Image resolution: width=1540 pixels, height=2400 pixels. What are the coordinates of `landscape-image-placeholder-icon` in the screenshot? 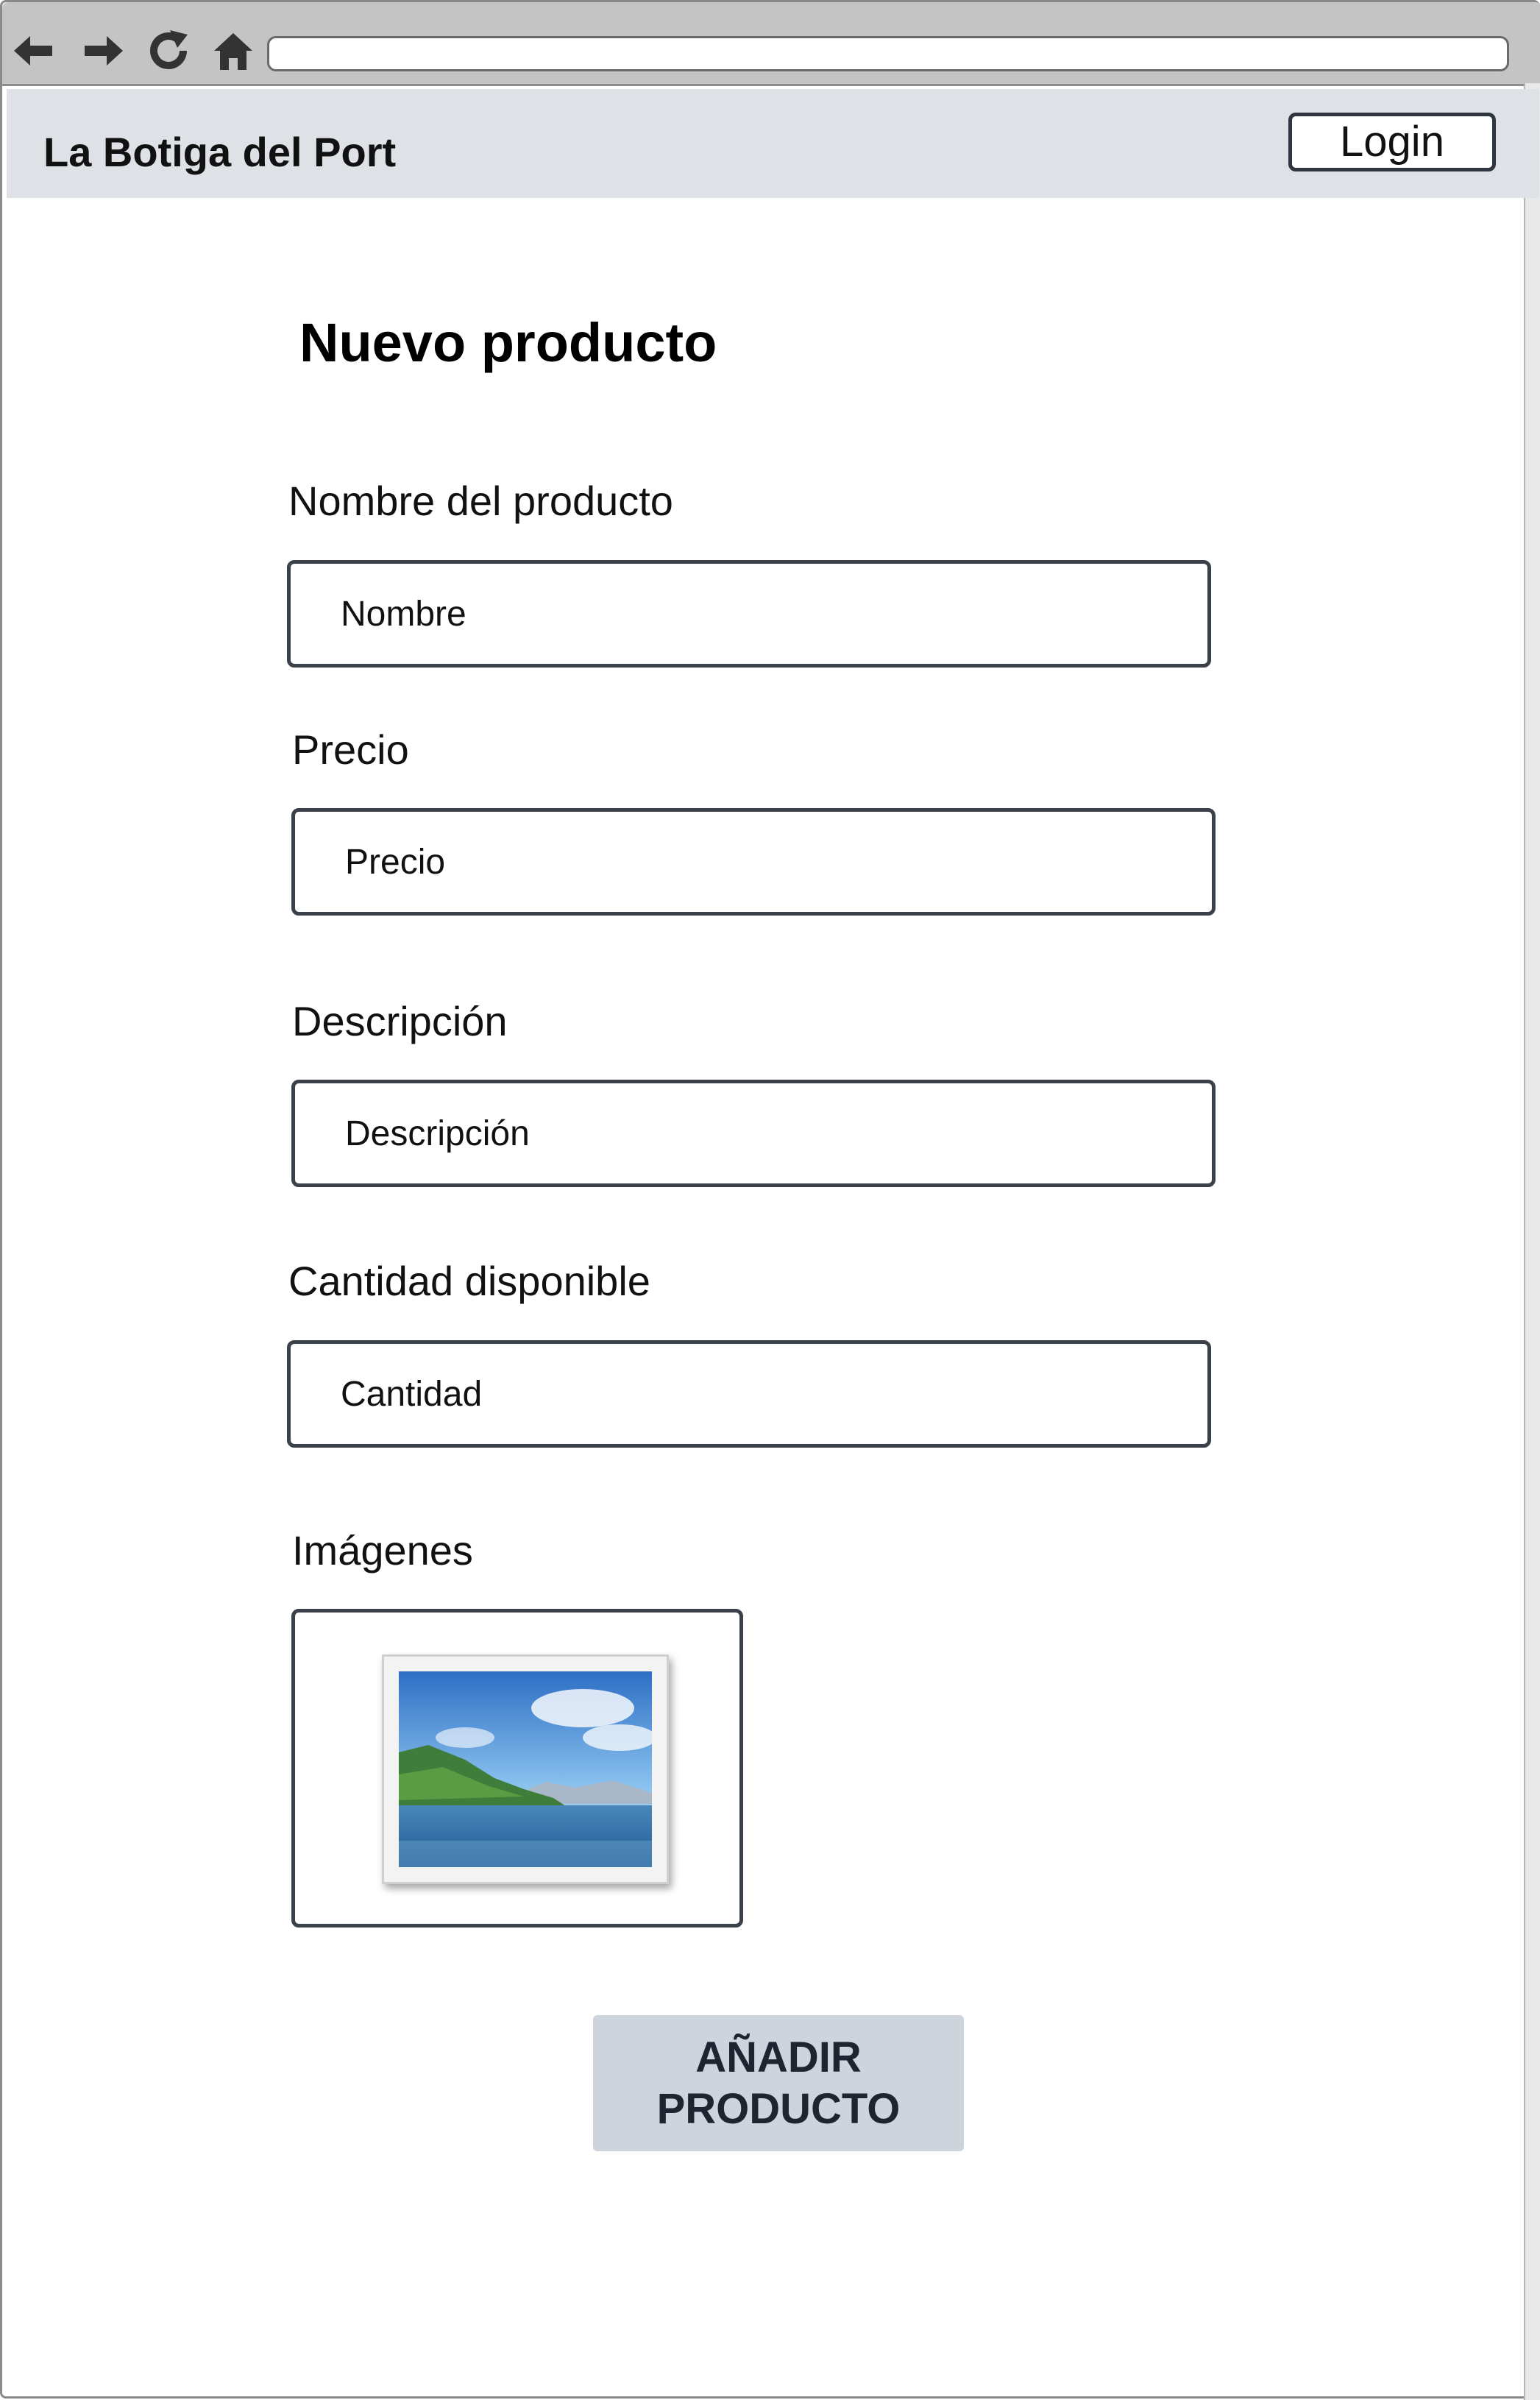 It's located at (525, 1769).